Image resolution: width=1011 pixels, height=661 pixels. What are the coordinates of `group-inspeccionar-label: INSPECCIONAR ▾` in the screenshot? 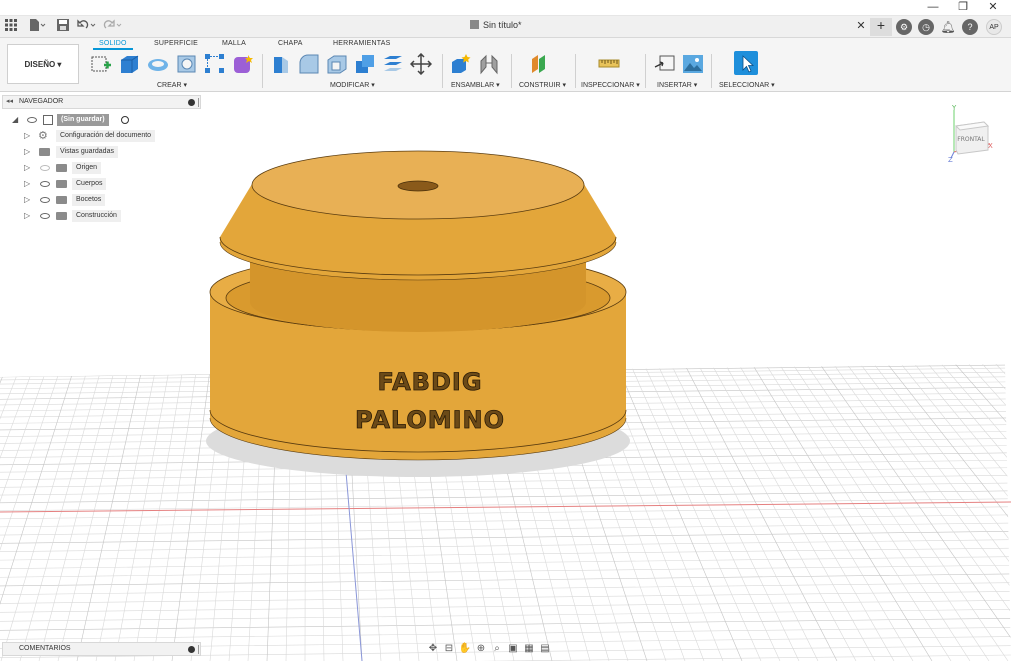 It's located at (610, 85).